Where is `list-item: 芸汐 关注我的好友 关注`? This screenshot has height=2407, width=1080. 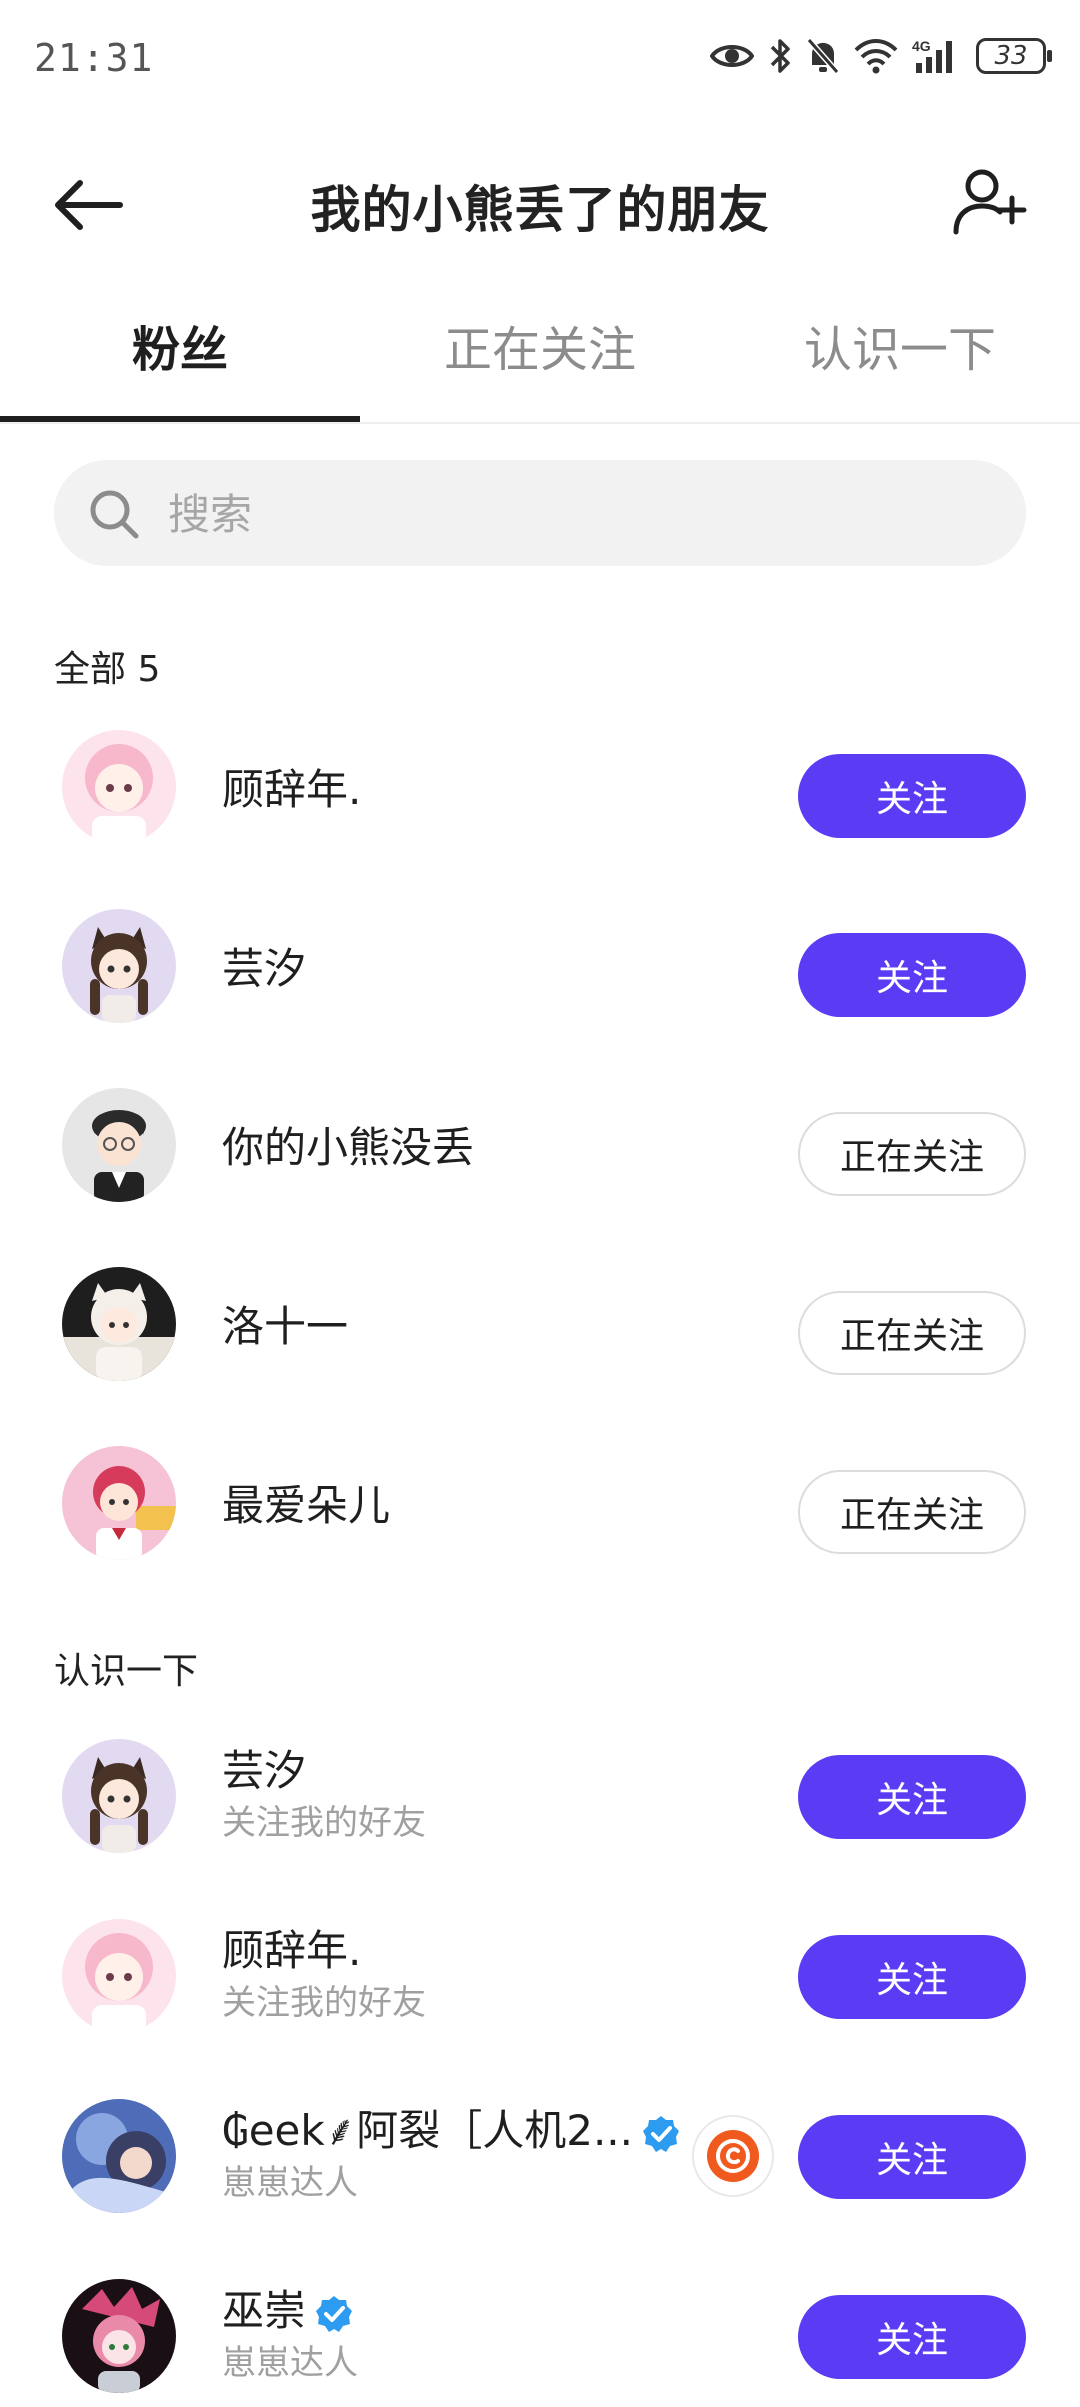
list-item: 芸汐 关注我的好友 关注 is located at coordinates (540, 1797).